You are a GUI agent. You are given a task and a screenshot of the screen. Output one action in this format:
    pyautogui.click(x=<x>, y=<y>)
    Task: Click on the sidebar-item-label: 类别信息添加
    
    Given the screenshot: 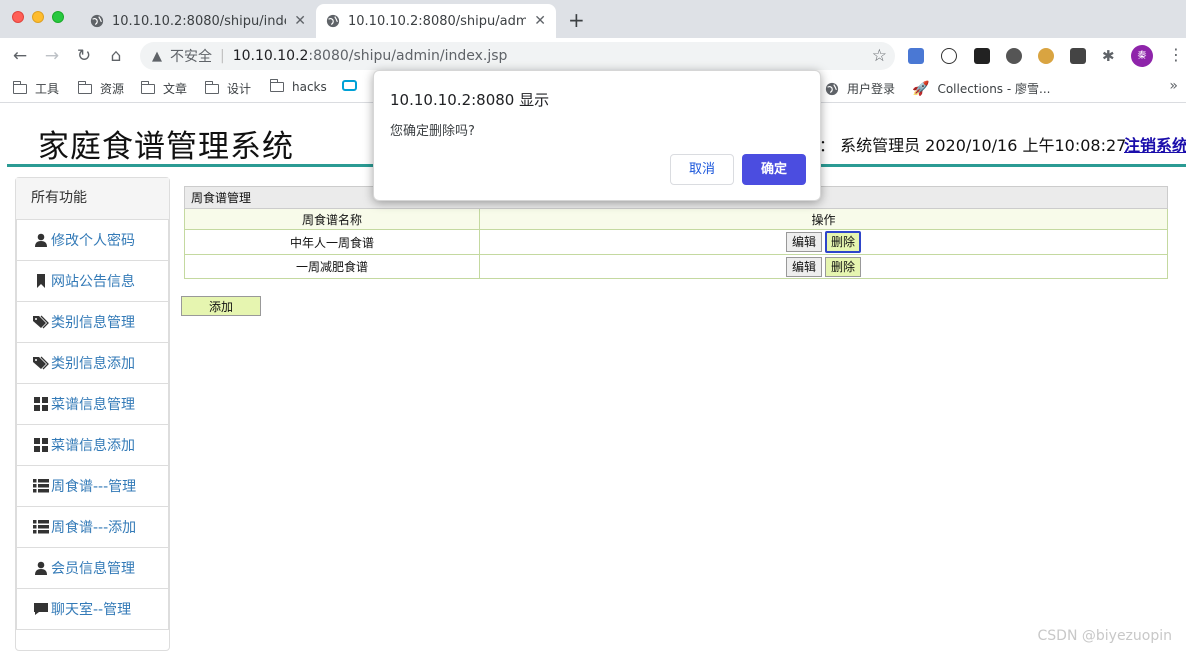 What is the action you would take?
    pyautogui.click(x=93, y=364)
    